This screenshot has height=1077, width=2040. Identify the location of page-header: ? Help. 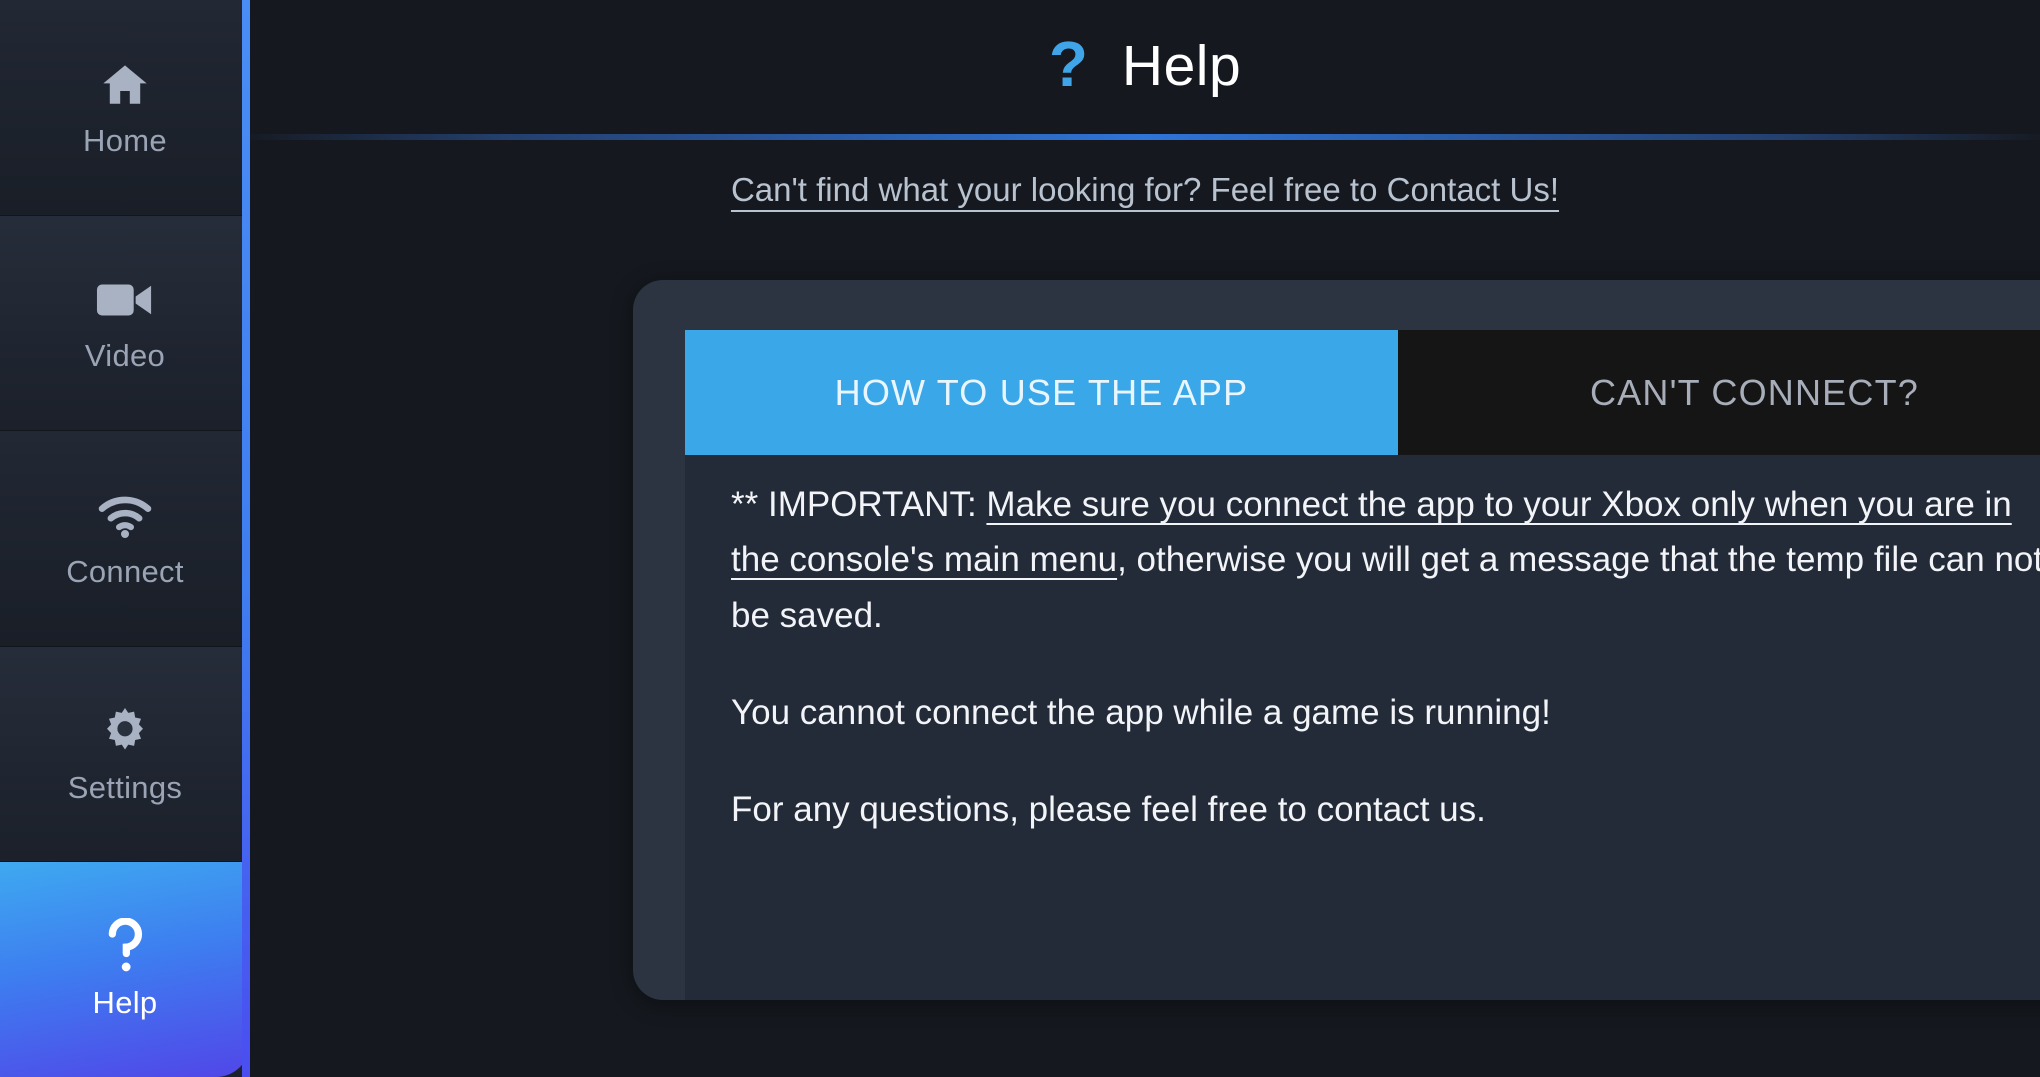
(1145, 70).